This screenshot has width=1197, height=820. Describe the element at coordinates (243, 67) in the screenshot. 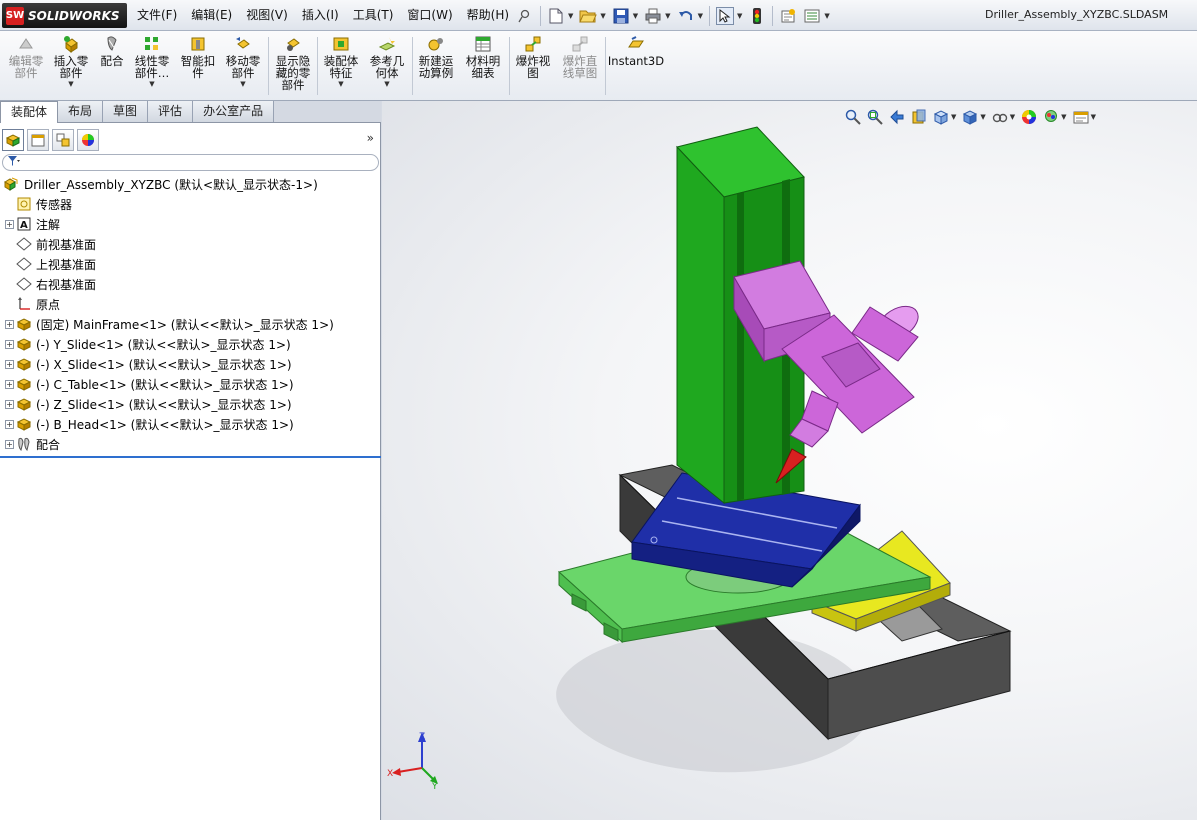

I see `move-component-label: 移动零 部件` at that location.